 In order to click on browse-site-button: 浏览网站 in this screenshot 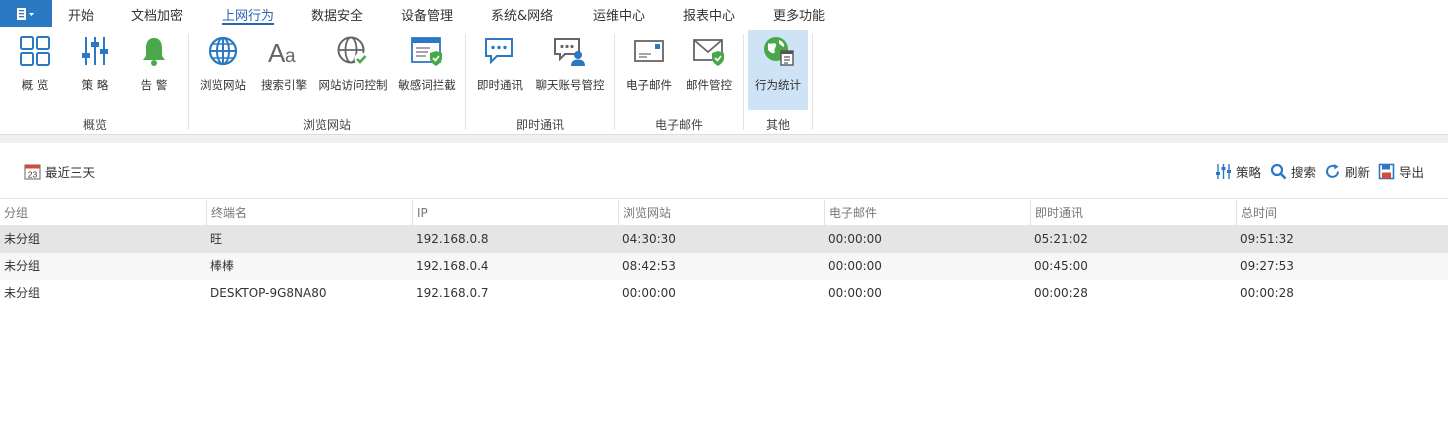, I will do `click(223, 70)`.